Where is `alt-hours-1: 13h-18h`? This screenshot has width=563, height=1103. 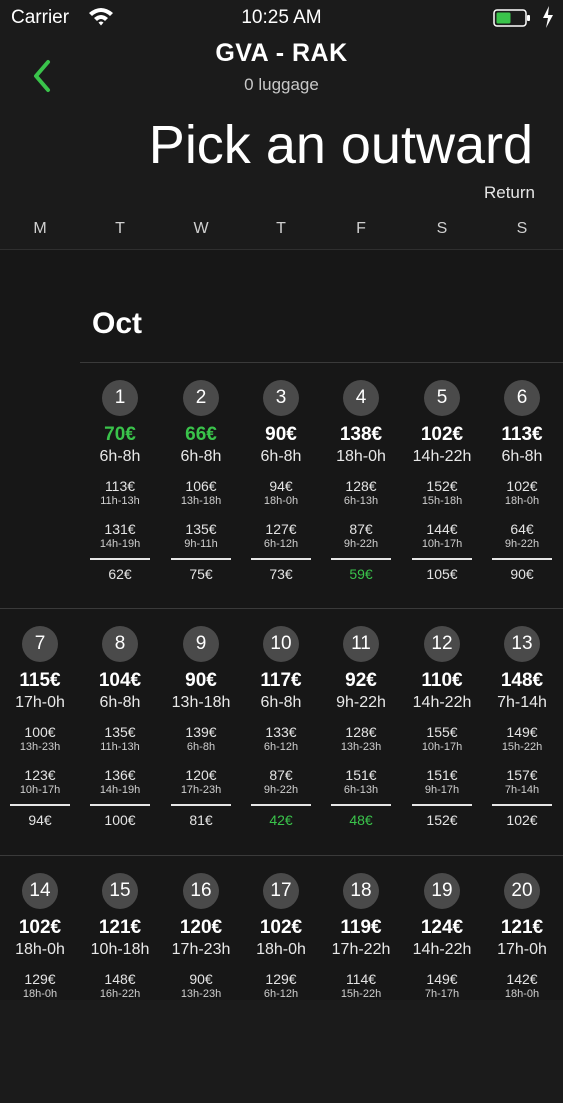
alt-hours-1: 13h-18h is located at coordinates (201, 501).